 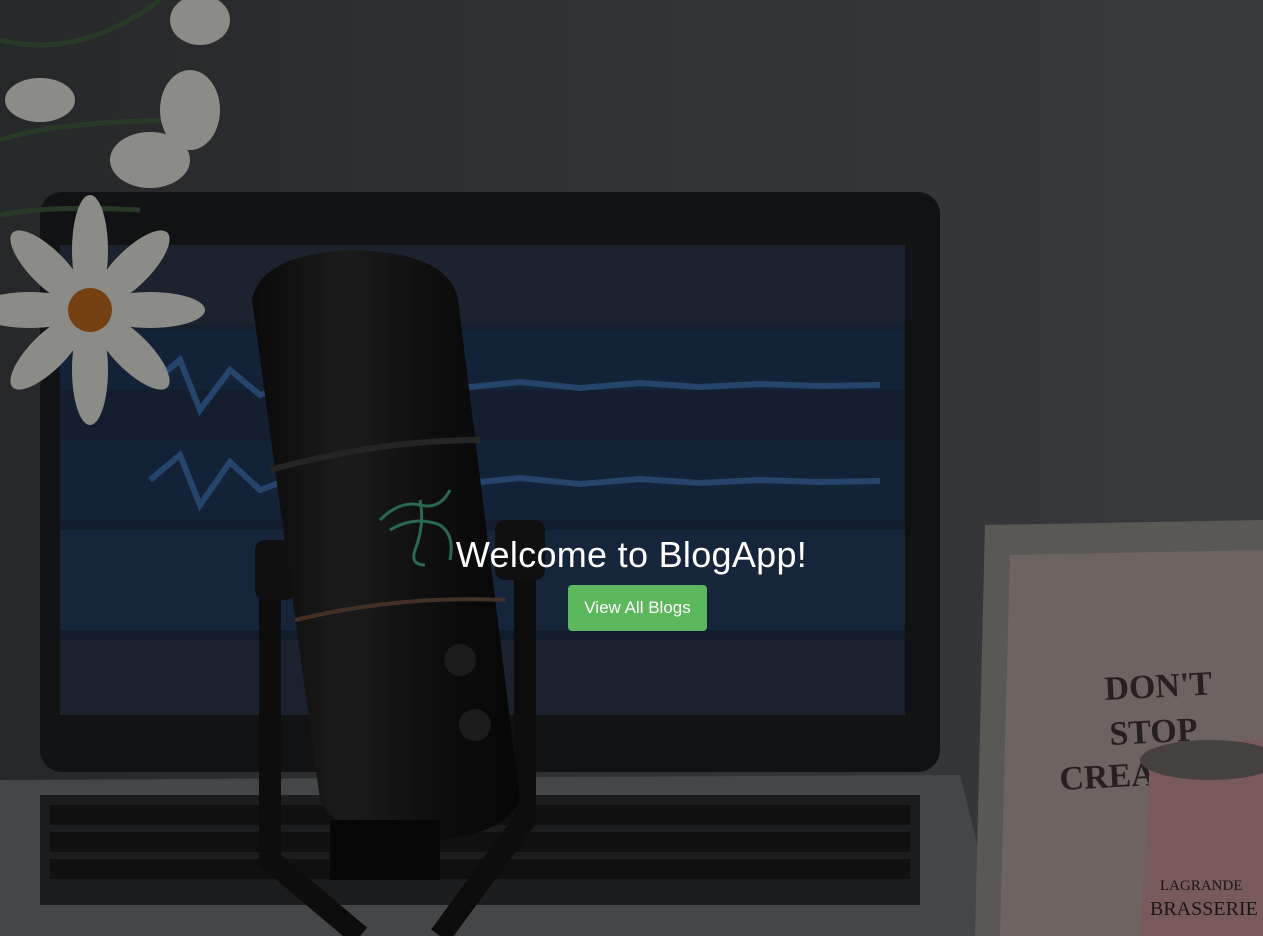 What do you see at coordinates (631, 582) in the screenshot?
I see `hero-content: Welcome to BlogApp! View All Blogs` at bounding box center [631, 582].